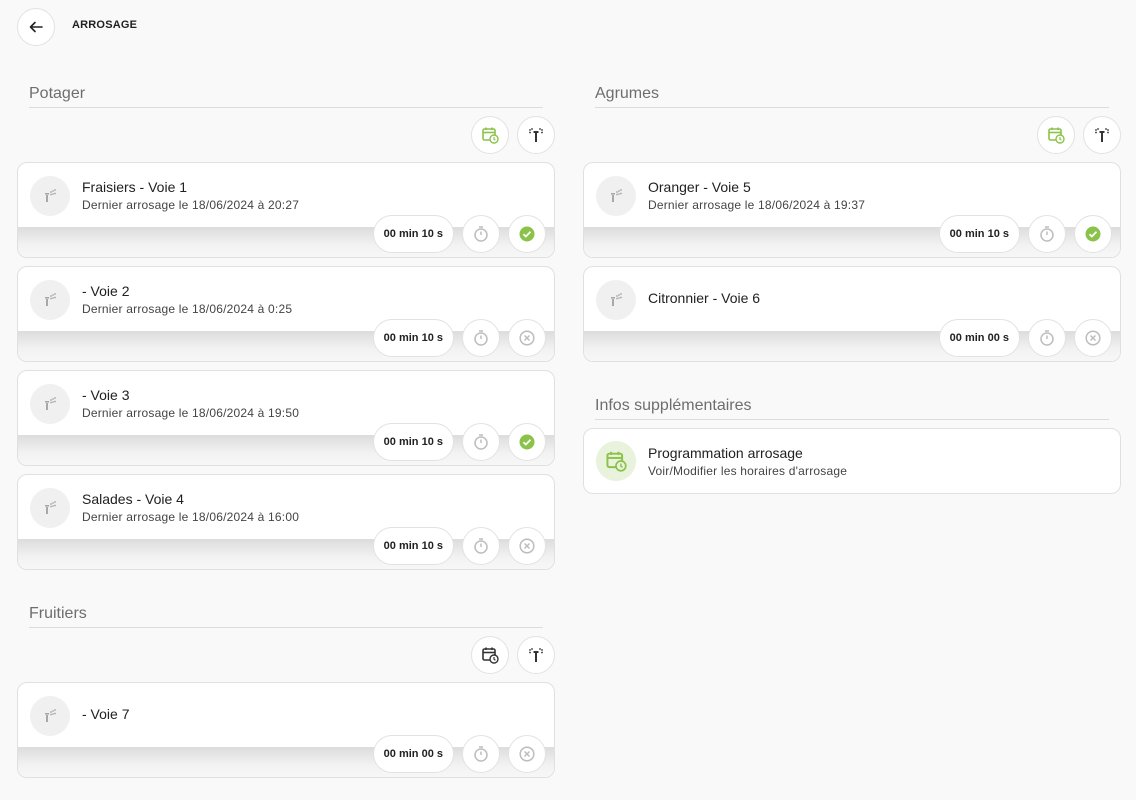 The width and height of the screenshot is (1136, 800). Describe the element at coordinates (1079, 135) in the screenshot. I see `agrumes-actions` at that location.